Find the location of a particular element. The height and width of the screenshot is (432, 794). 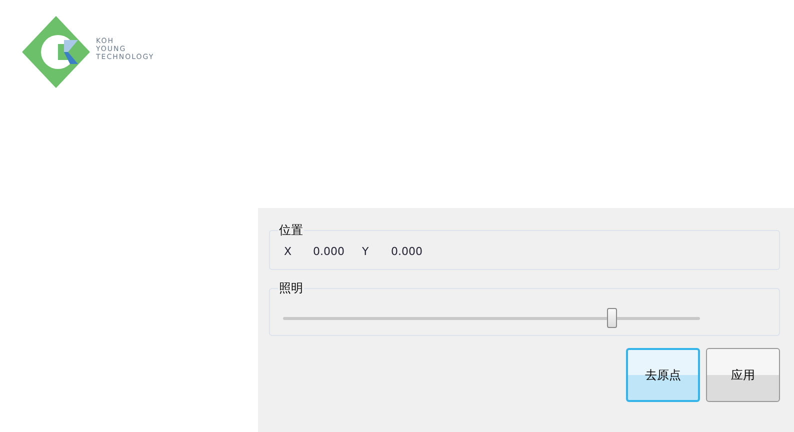

group-title: 位置 is located at coordinates (291, 230).